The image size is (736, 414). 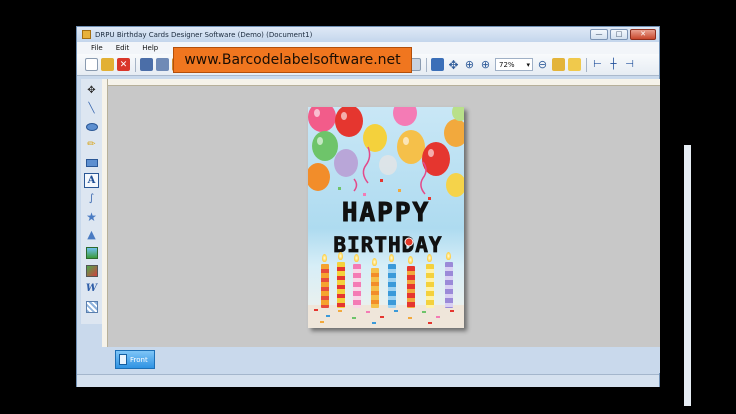 I want to click on birthday-card: HAPPY BIRTHDAY, so click(x=386, y=217).